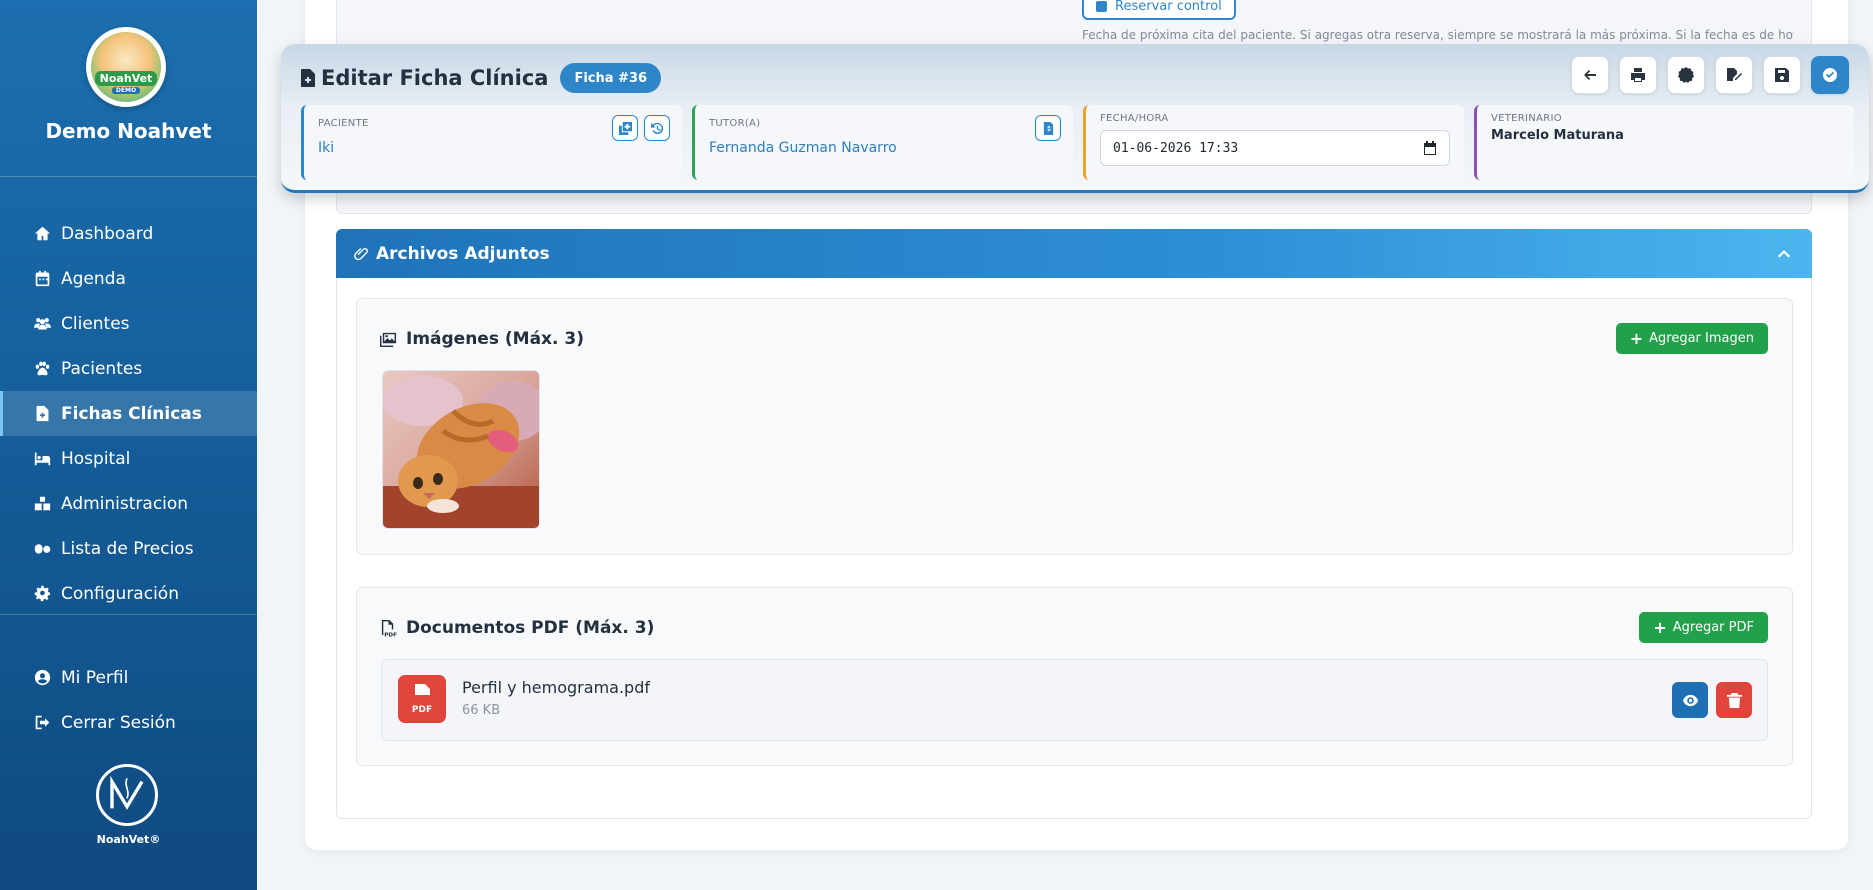 This screenshot has height=890, width=1873. I want to click on sidebar-item-label: Configuración, so click(120, 593).